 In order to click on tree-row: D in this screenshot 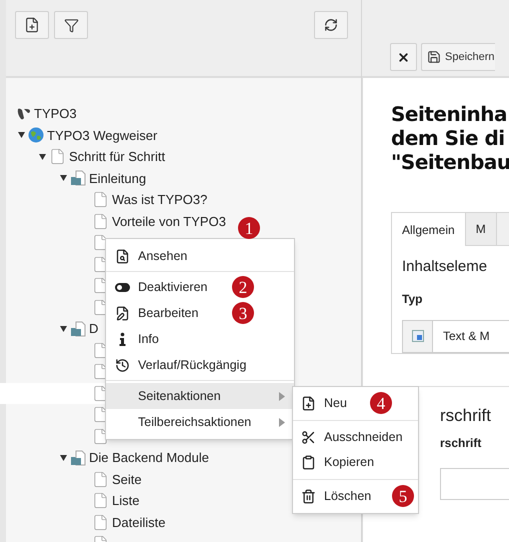, I will do `click(50, 329)`.